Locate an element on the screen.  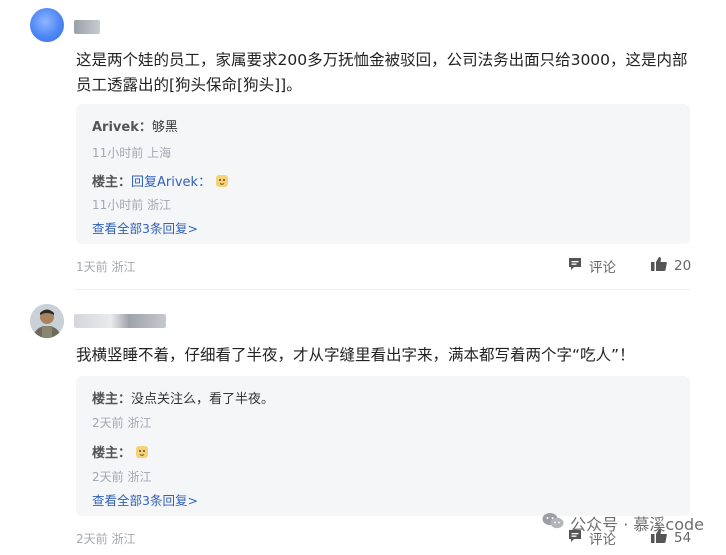
watermark: 公众号 · 慕溪code is located at coordinates (623, 523).